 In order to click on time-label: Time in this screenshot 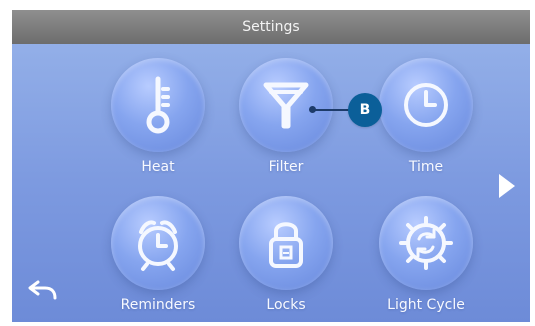, I will do `click(426, 167)`.